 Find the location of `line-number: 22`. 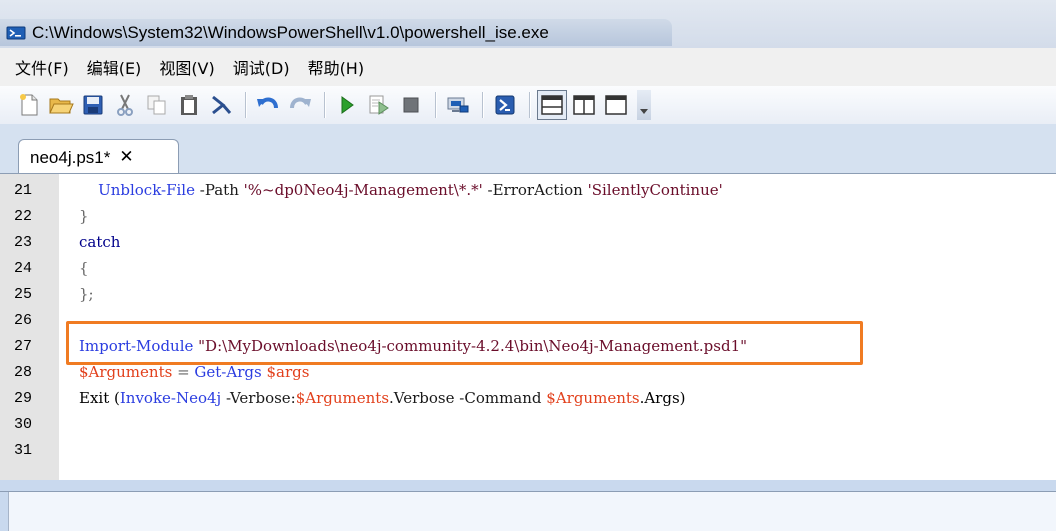

line-number: 22 is located at coordinates (22, 216).